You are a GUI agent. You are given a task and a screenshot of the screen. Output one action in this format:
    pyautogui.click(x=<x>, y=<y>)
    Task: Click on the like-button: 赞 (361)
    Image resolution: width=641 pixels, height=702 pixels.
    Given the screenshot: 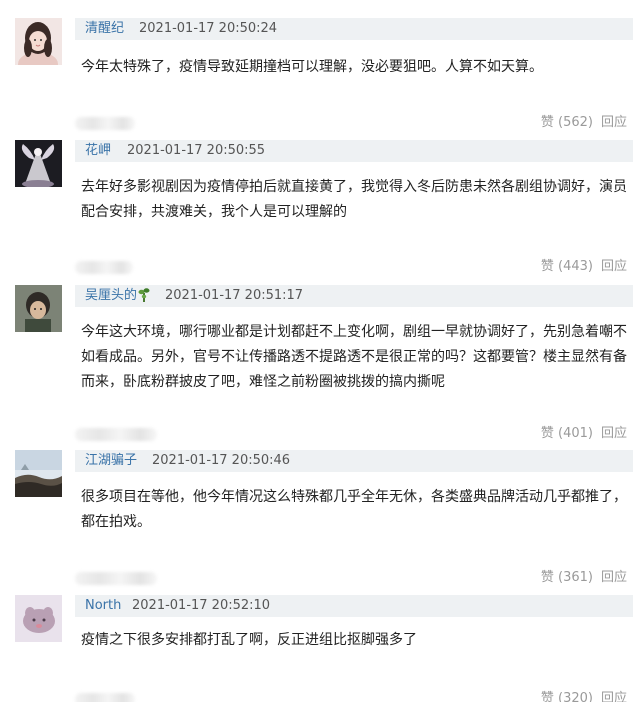 What is the action you would take?
    pyautogui.click(x=567, y=577)
    